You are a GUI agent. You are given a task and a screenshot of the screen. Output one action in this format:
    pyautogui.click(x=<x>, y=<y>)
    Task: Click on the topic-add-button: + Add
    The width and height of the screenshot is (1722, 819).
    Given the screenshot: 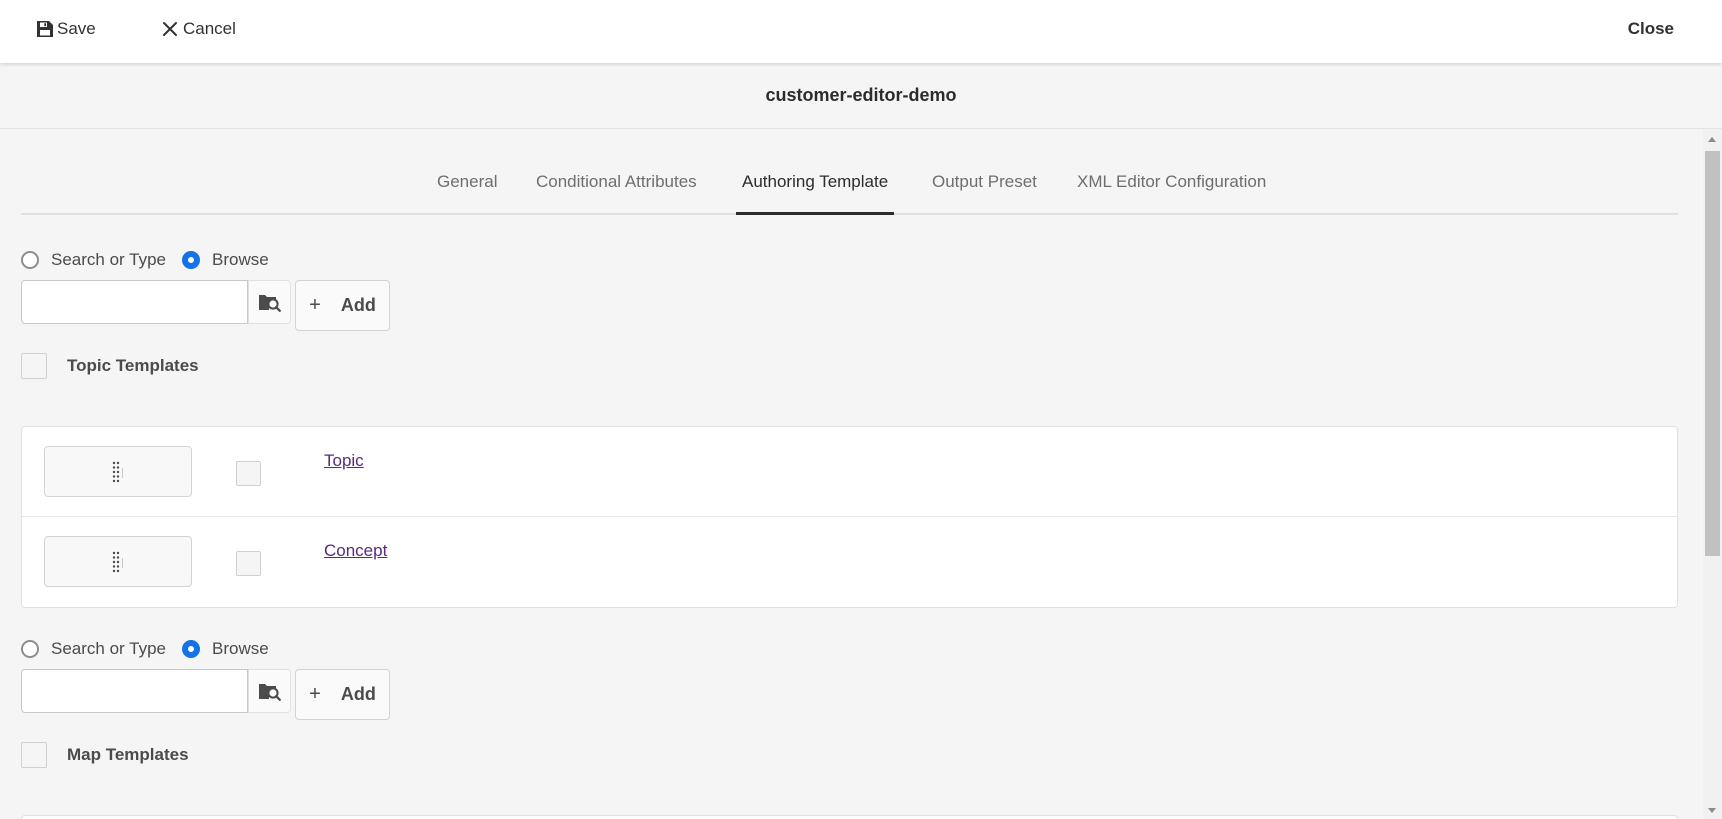 What is the action you would take?
    pyautogui.click(x=342, y=305)
    